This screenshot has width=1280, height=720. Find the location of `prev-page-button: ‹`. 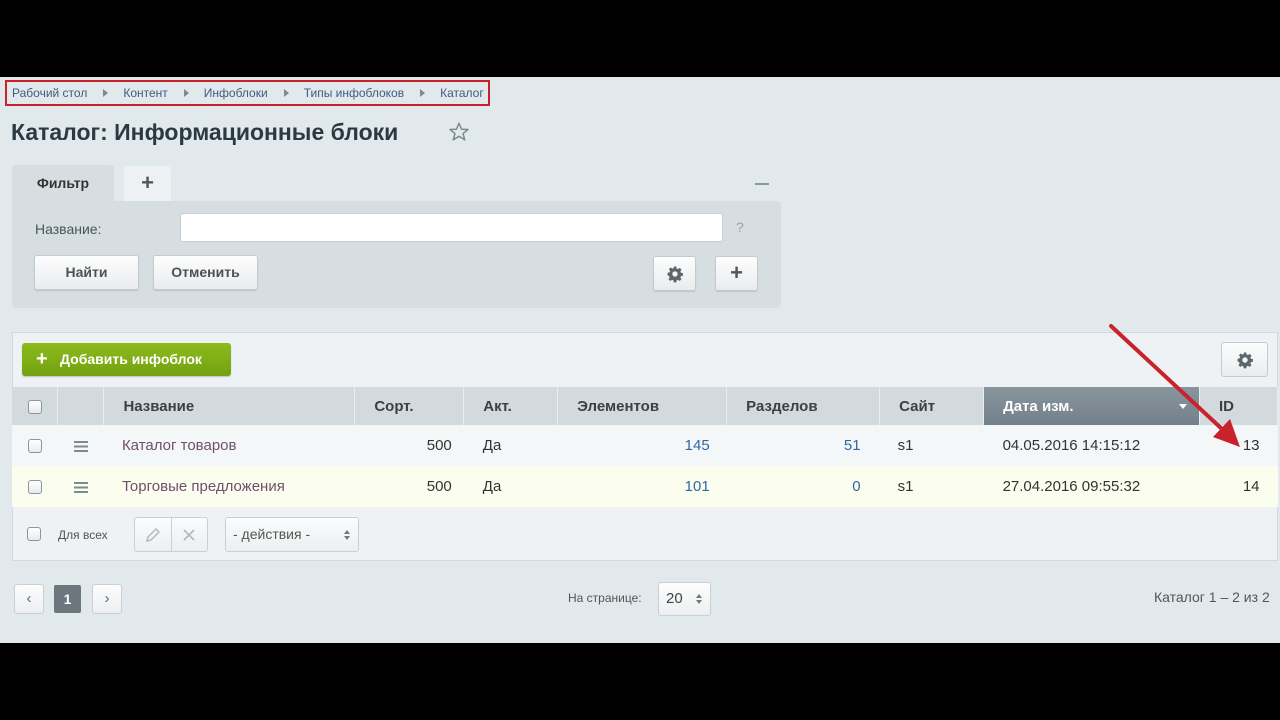

prev-page-button: ‹ is located at coordinates (29, 599).